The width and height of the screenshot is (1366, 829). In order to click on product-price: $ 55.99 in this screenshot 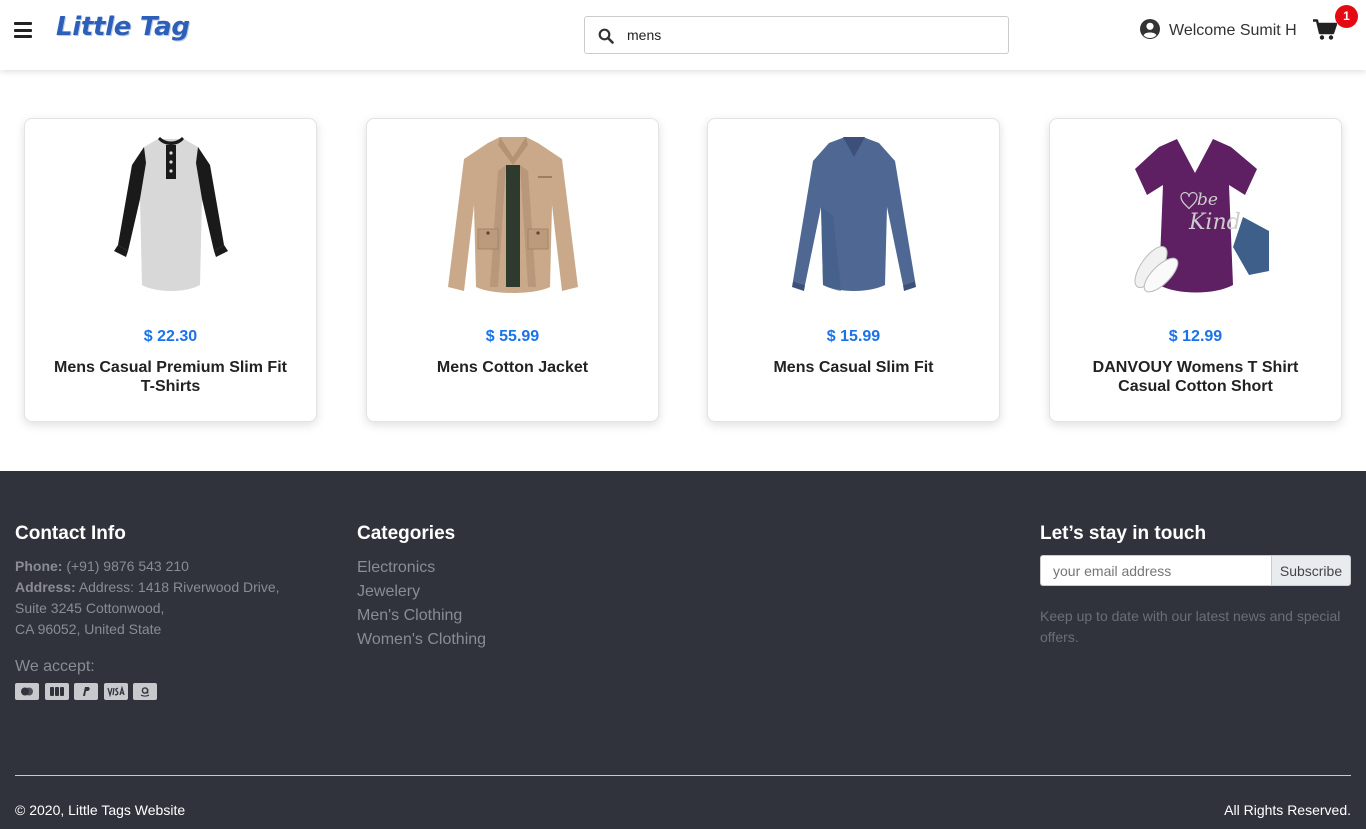, I will do `click(512, 336)`.